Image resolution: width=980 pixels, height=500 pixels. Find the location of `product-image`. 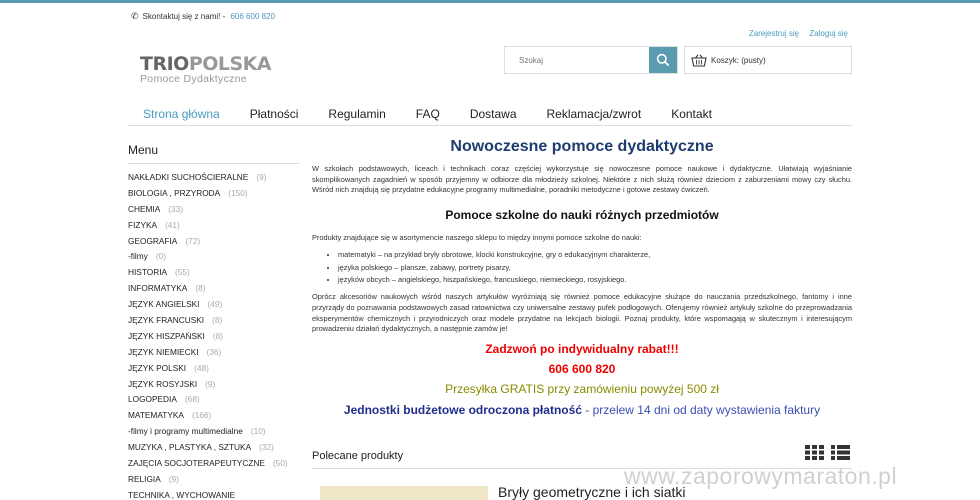

product-image is located at coordinates (404, 493).